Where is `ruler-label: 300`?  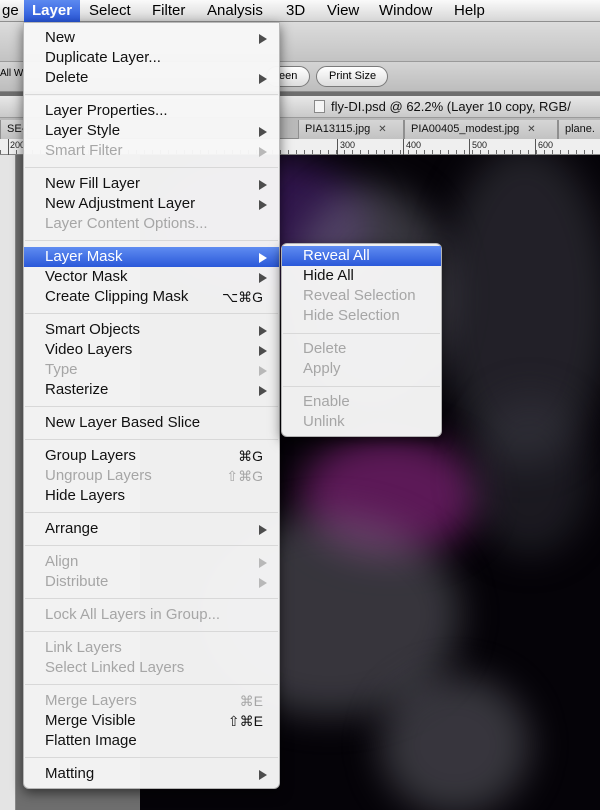
ruler-label: 300 is located at coordinates (348, 145).